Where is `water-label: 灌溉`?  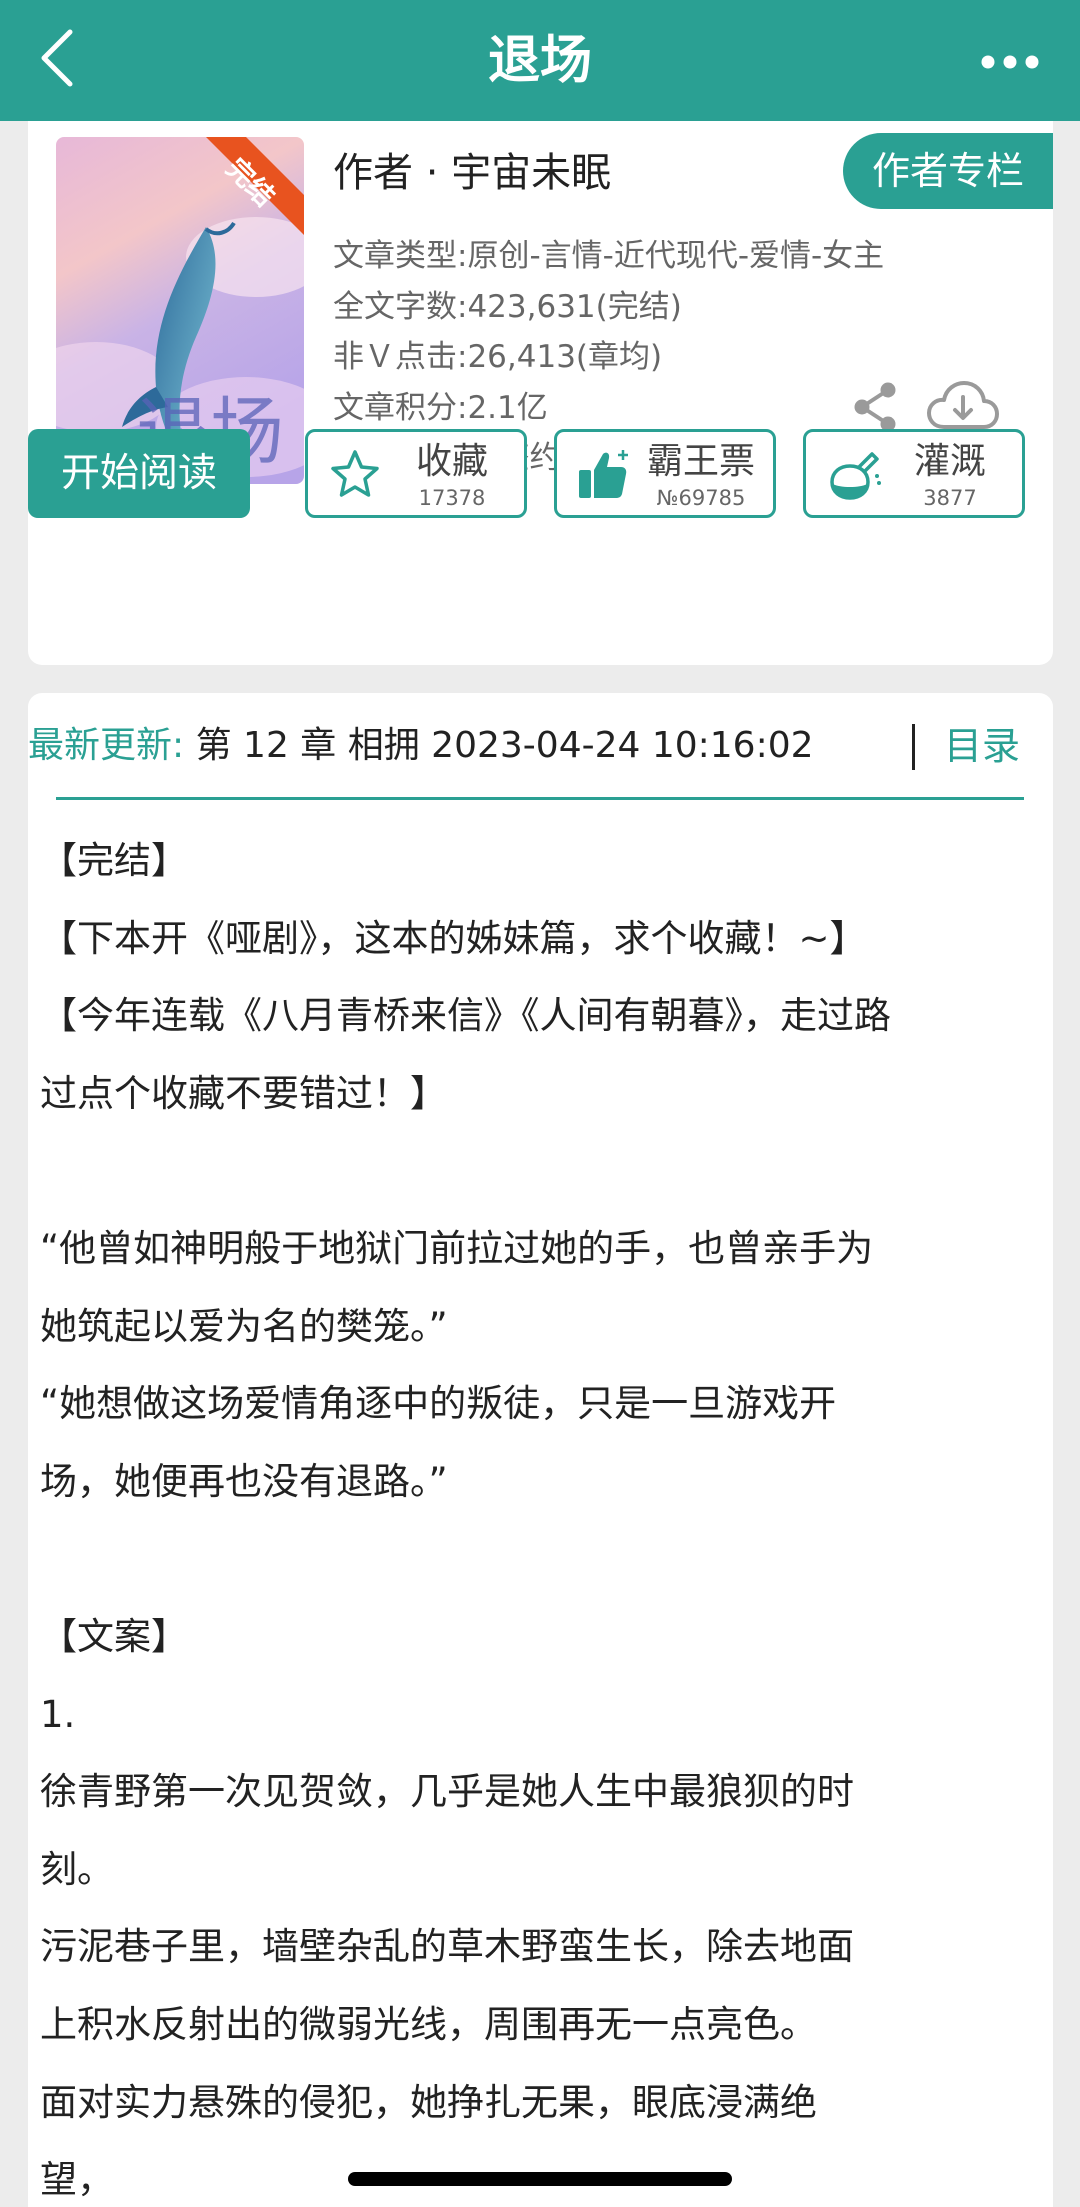 water-label: 灌溉 is located at coordinates (949, 461).